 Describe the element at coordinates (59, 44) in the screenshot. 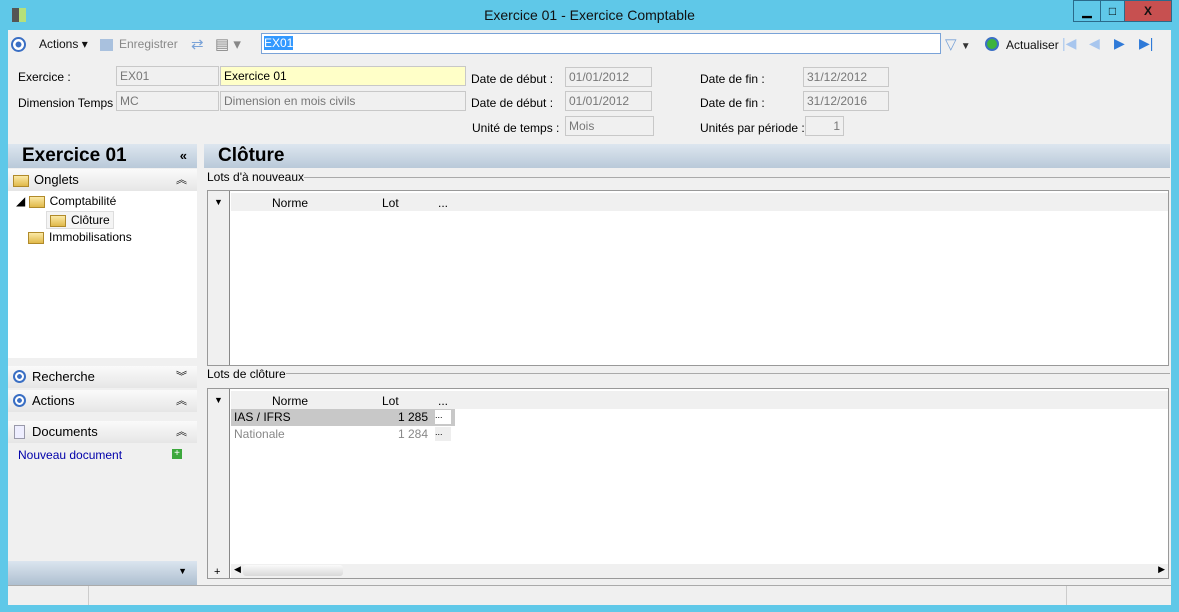

I see `actions-label: Actions` at that location.